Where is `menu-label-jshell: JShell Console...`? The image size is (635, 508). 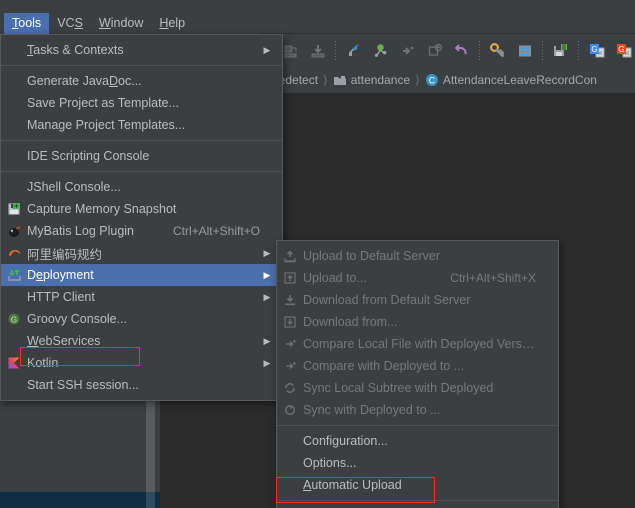
menu-label-jshell: JShell Console... is located at coordinates (74, 187).